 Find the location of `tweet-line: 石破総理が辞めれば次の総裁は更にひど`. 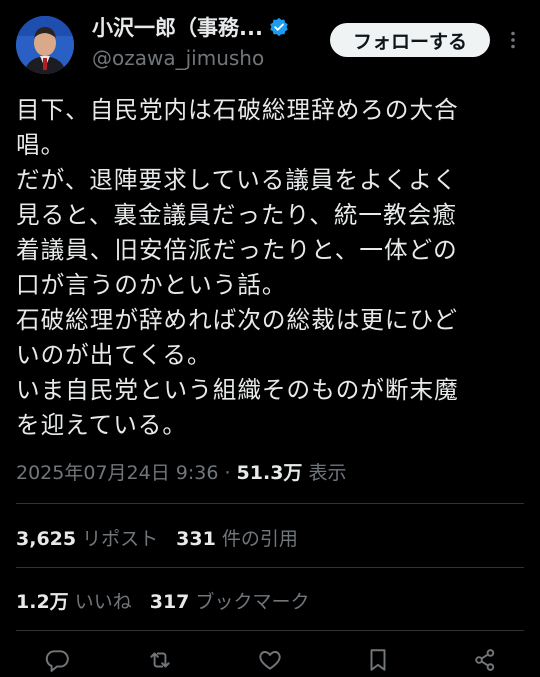

tweet-line: 石破総理が辞めれば次の総裁は更にひど is located at coordinates (237, 320).